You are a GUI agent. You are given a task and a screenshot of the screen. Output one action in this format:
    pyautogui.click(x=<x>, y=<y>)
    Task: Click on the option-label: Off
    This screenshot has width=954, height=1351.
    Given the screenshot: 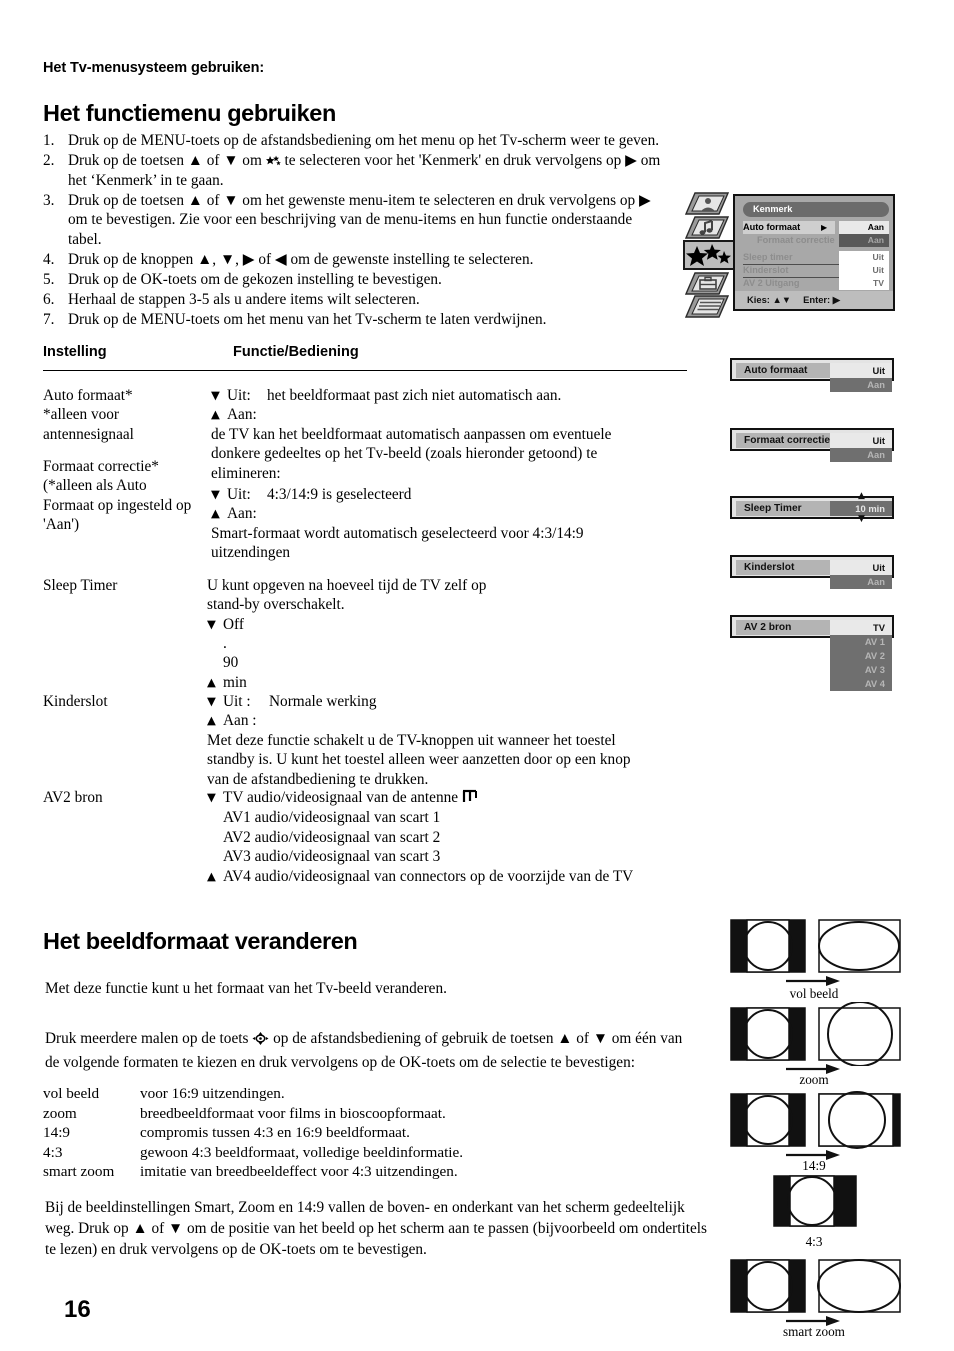 What is the action you would take?
    pyautogui.click(x=233, y=624)
    